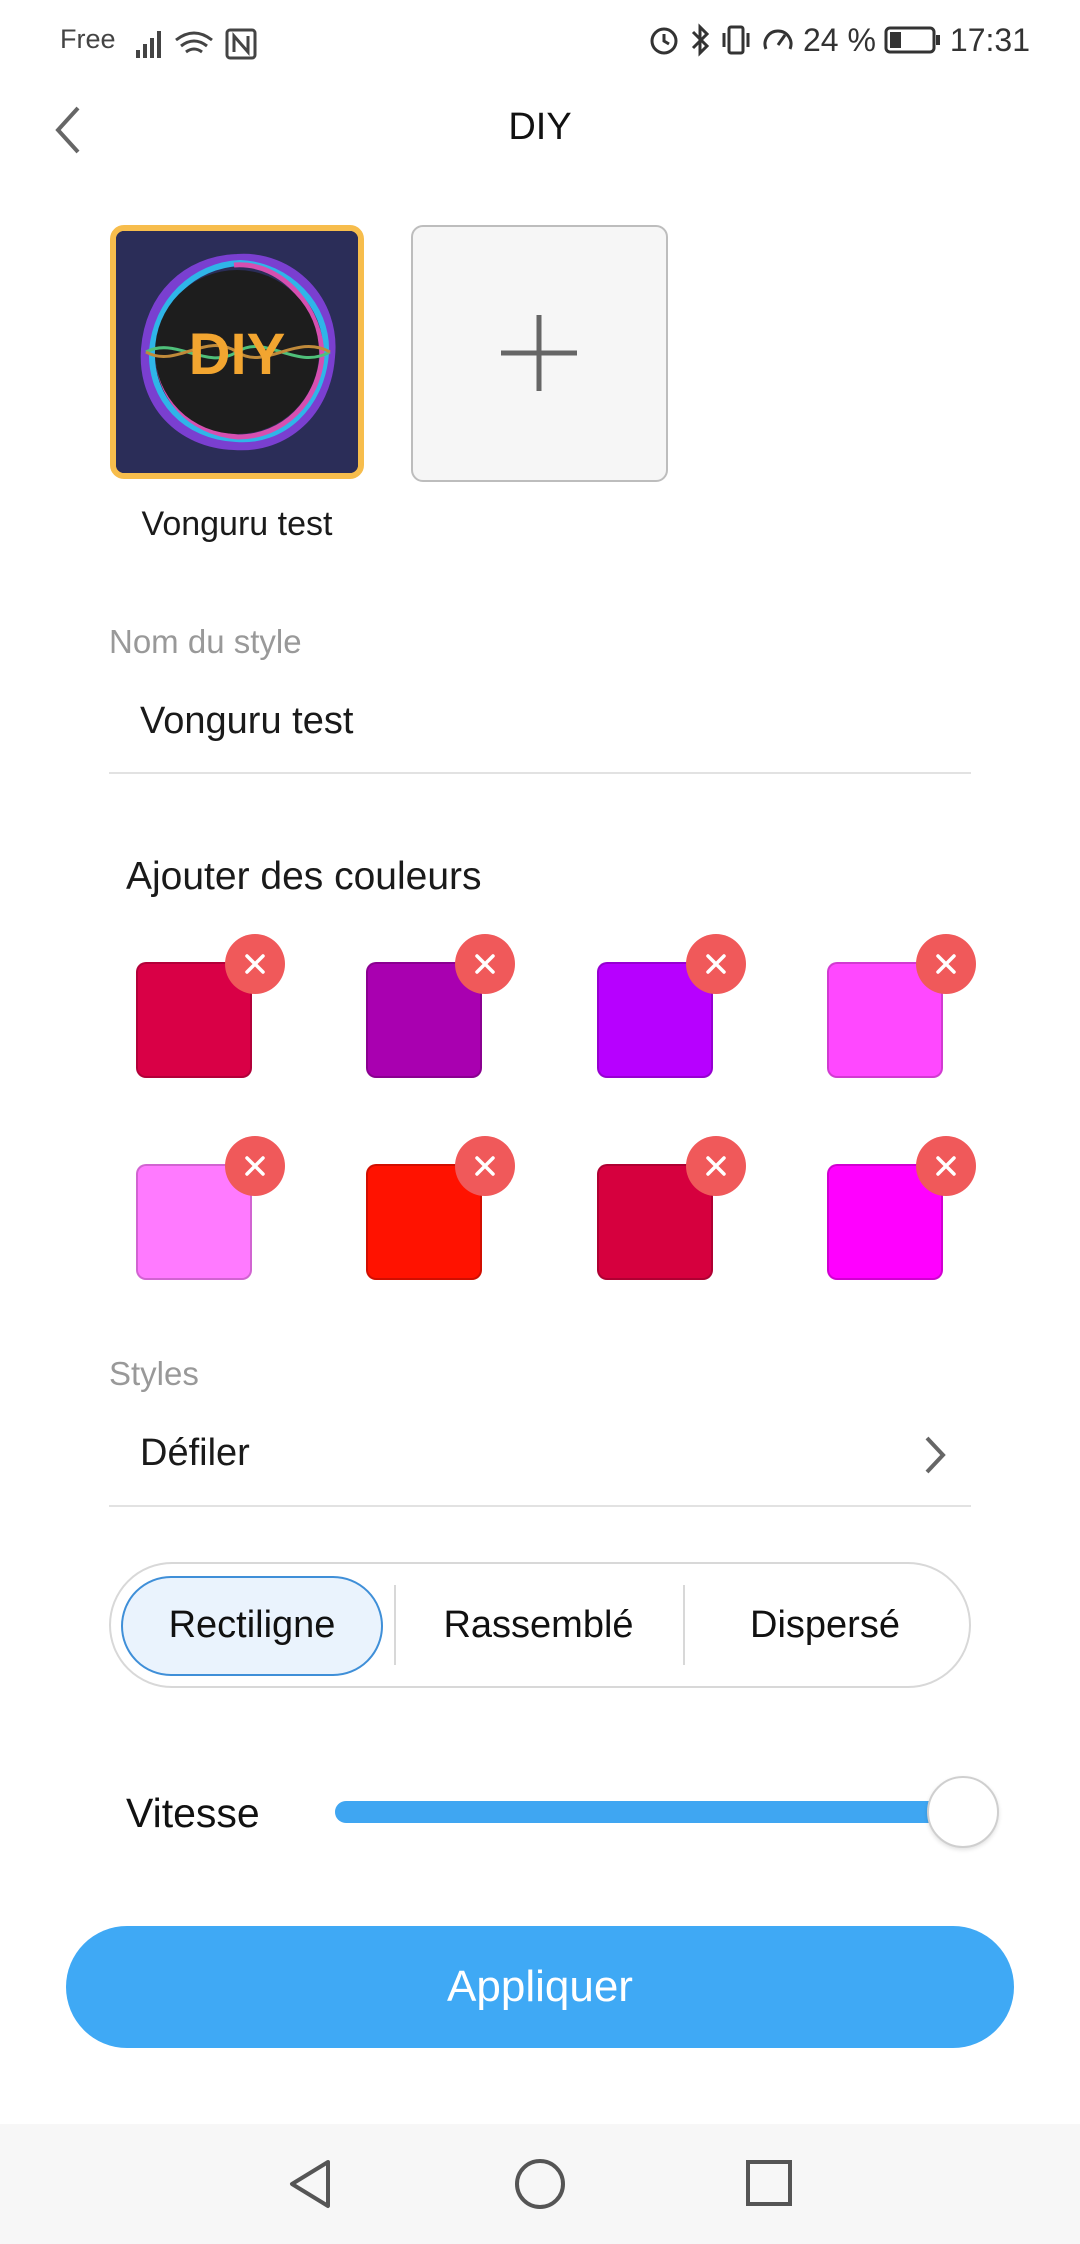 The width and height of the screenshot is (1080, 2244). I want to click on status-right: 24 % 17:31, so click(838, 40).